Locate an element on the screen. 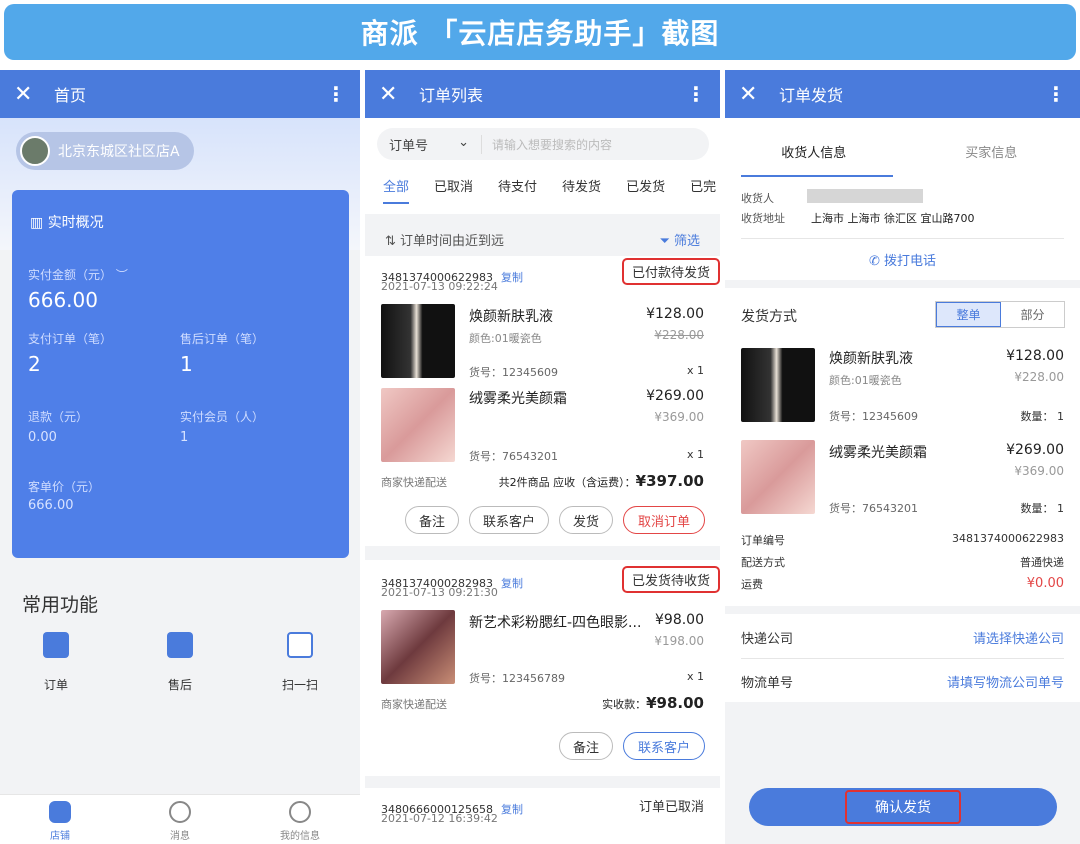 The height and width of the screenshot is (844, 1080). confirm-ship-button: 确认发货 is located at coordinates (903, 807).